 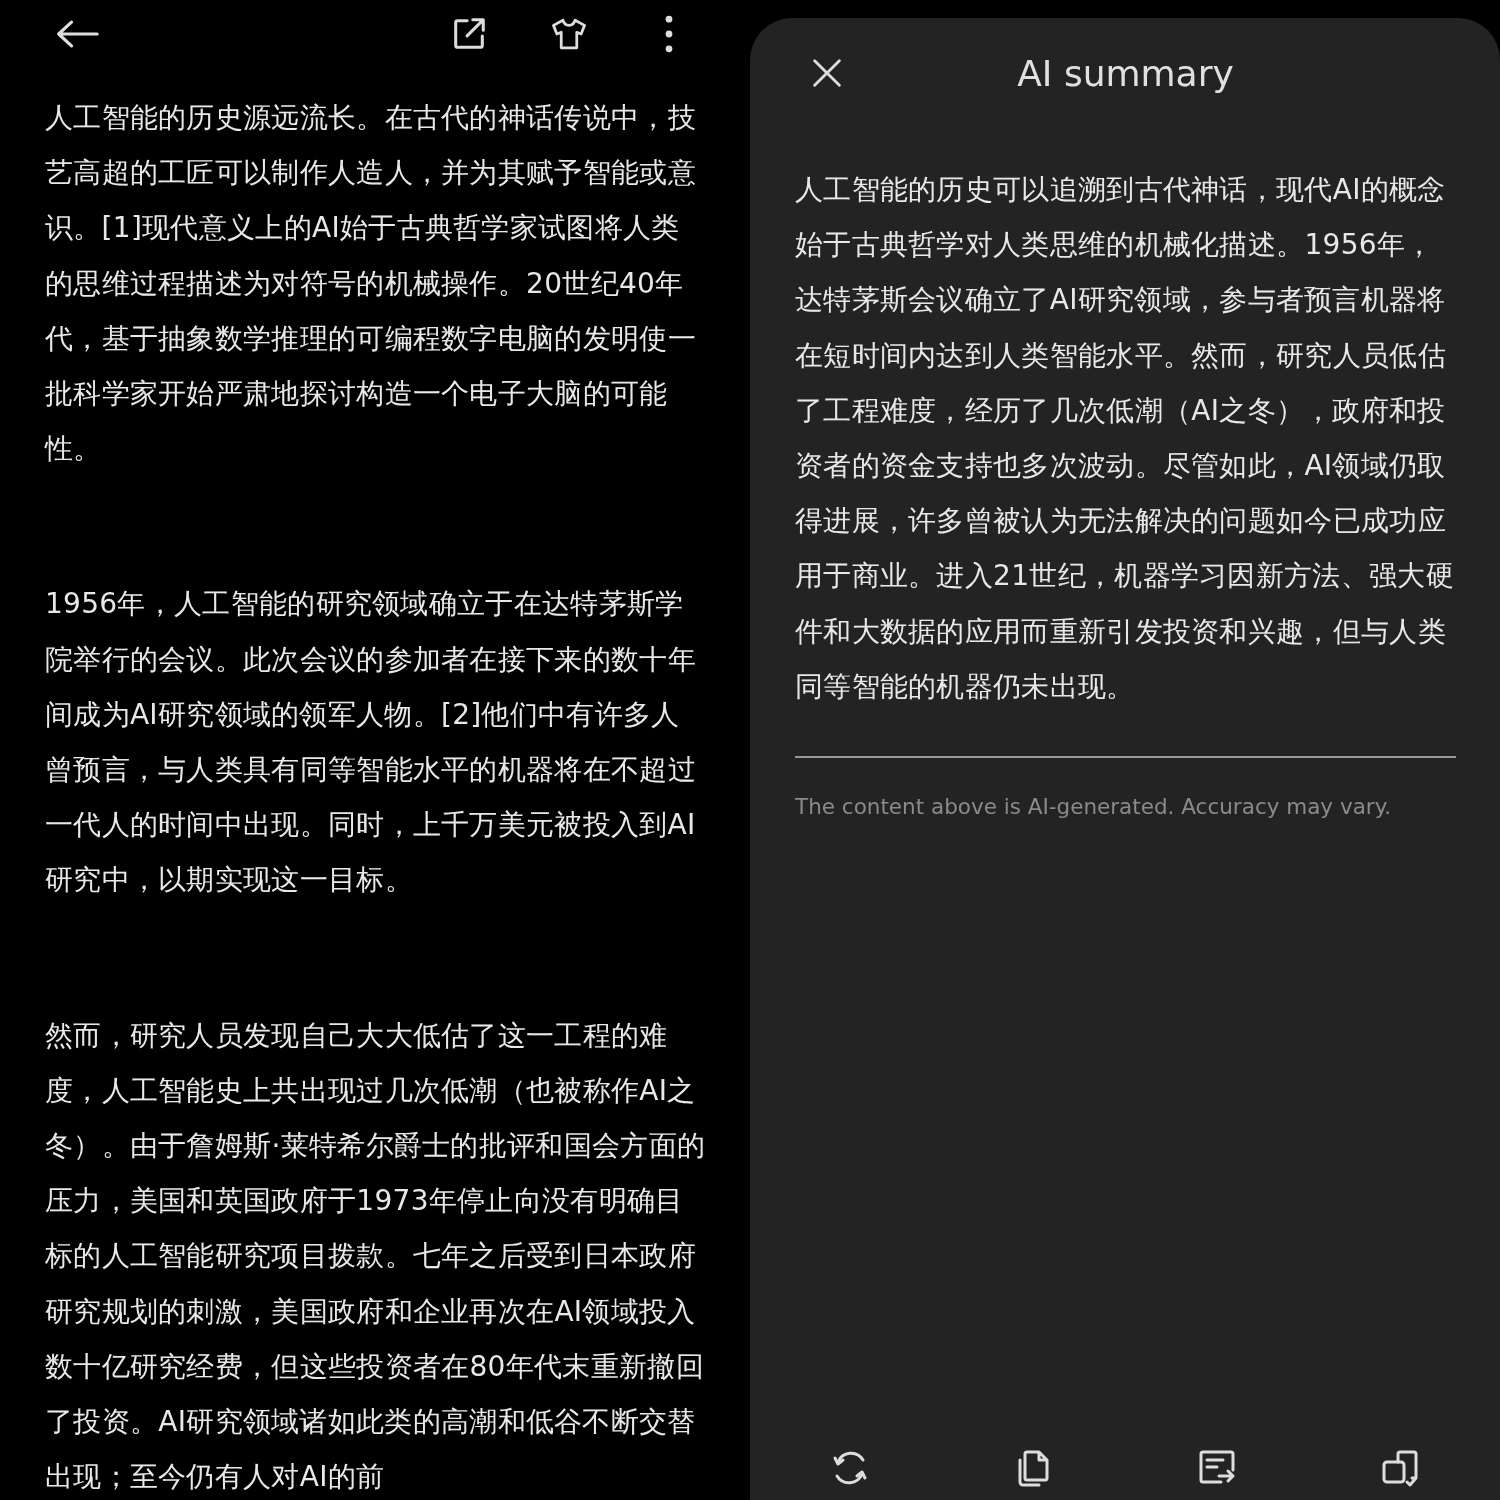 What do you see at coordinates (375, 1256) in the screenshot?
I see `article-paragraph: 然而，研究人员发现自己大大低估了这一工程的难度，人工智能史上共出现过几次低潮（也被称作AI之冬）。由于詹姆斯·莱特希尔爵士的批评和国会方面的压力，美国和英国政府于1973年停止向没有明确目标的人工智能研究项目拨款。七年之后受到日本政府研究规划的刺激，美国政府和企业再次在AI领域投入数十亿研究经费，但这些投资者在80年代末重新撤回了投资。AI研究领域诸如此类的高潮和低谷不断交替出现；至今仍有人对AI的前` at bounding box center [375, 1256].